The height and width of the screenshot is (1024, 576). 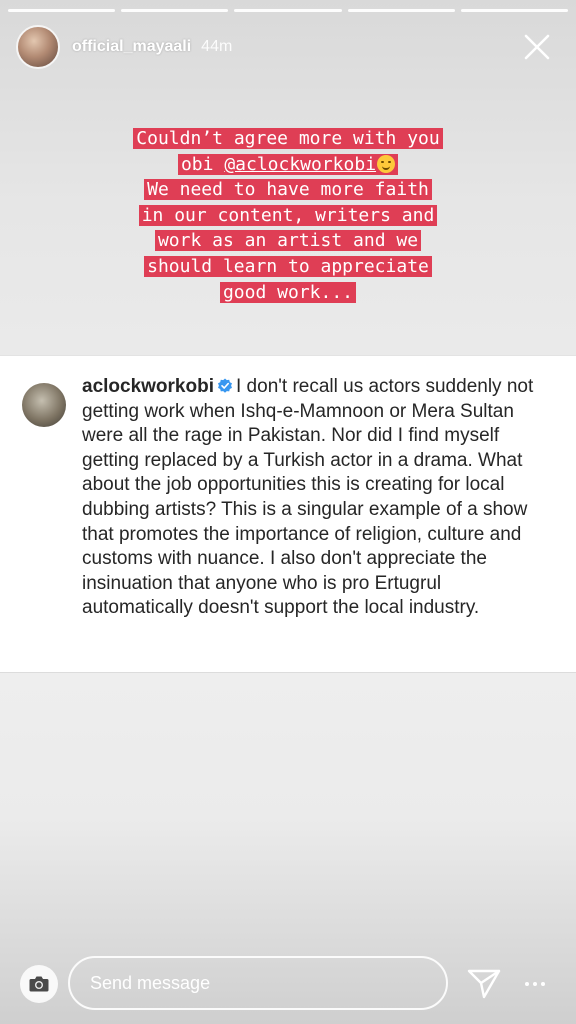 I want to click on caption-line: obi @aclockworkobi, so click(x=288, y=164).